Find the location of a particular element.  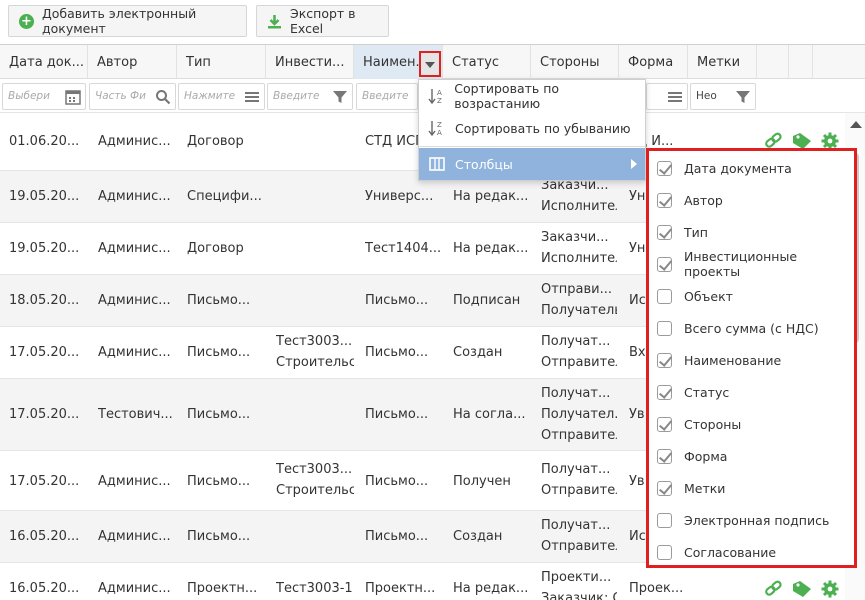

search-icon is located at coordinates (163, 97).